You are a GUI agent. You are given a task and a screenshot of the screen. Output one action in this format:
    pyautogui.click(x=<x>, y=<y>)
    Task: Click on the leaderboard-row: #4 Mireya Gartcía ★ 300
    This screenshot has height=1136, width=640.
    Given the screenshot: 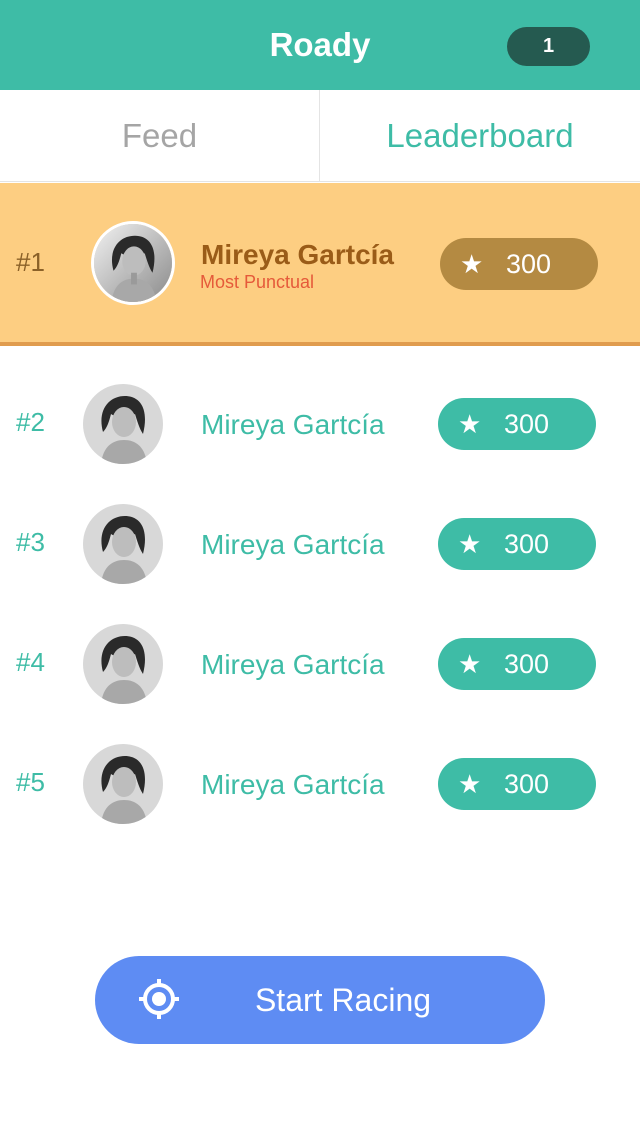 What is the action you would take?
    pyautogui.click(x=320, y=663)
    